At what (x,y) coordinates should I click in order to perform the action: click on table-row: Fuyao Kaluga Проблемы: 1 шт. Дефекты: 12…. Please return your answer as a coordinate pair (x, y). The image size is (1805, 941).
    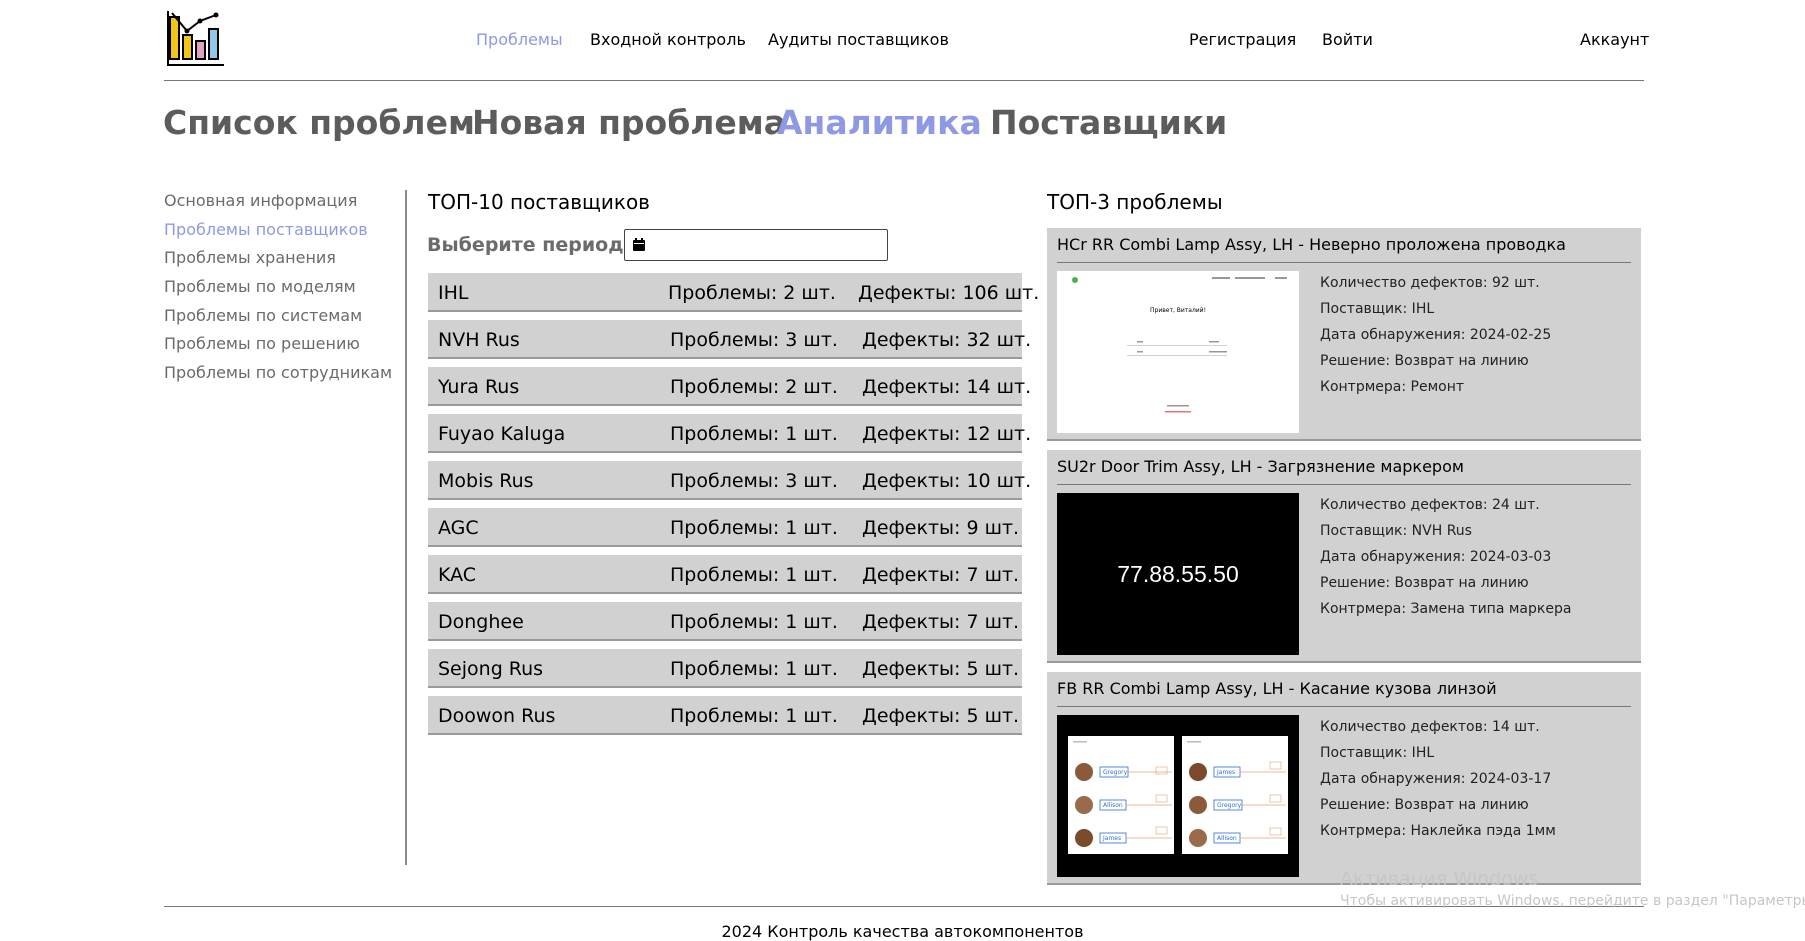
    Looking at the image, I should click on (729, 433).